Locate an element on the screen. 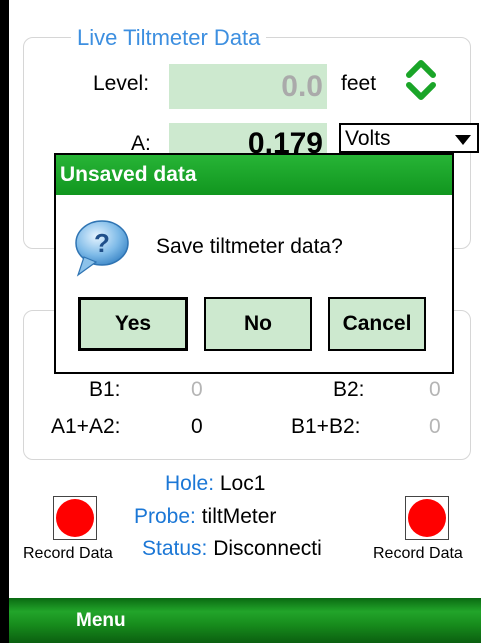 Image resolution: width=481 pixels, height=643 pixels. level-value-field: 0.0 is located at coordinates (248, 86).